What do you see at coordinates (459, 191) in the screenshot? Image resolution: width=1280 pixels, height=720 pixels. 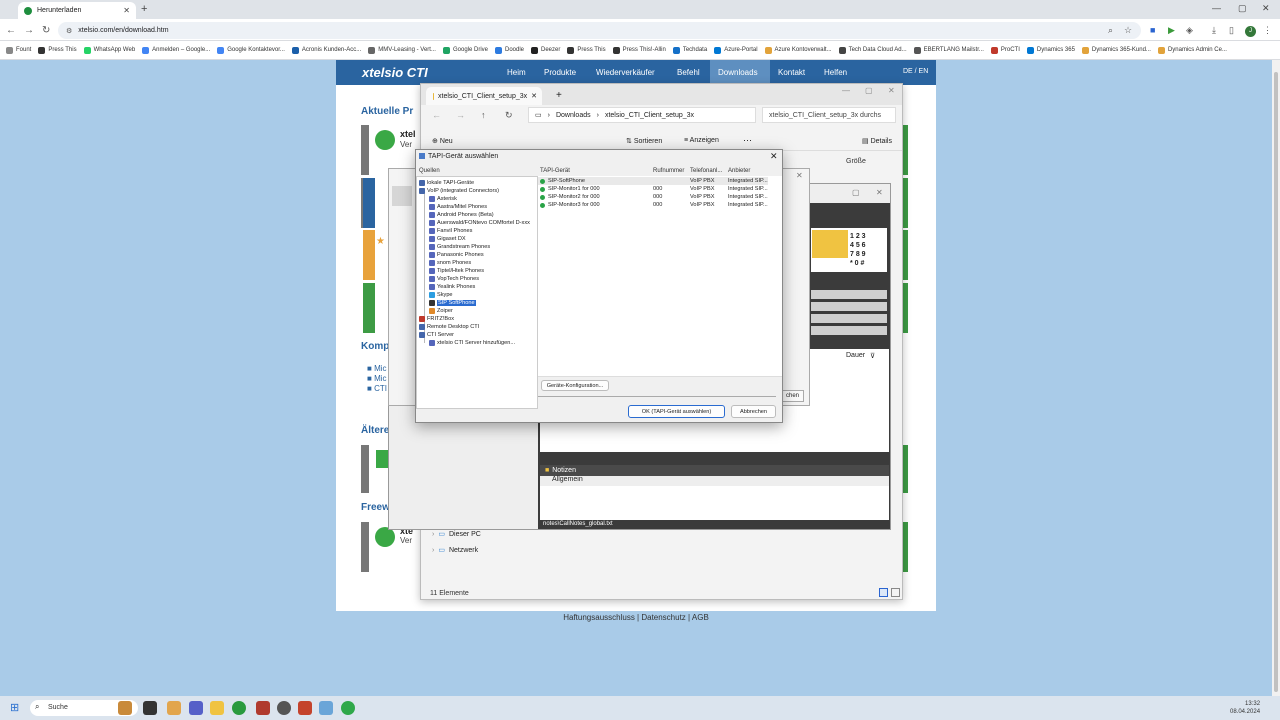 I see `tree-item: VoIP (integrated Connectors)` at bounding box center [459, 191].